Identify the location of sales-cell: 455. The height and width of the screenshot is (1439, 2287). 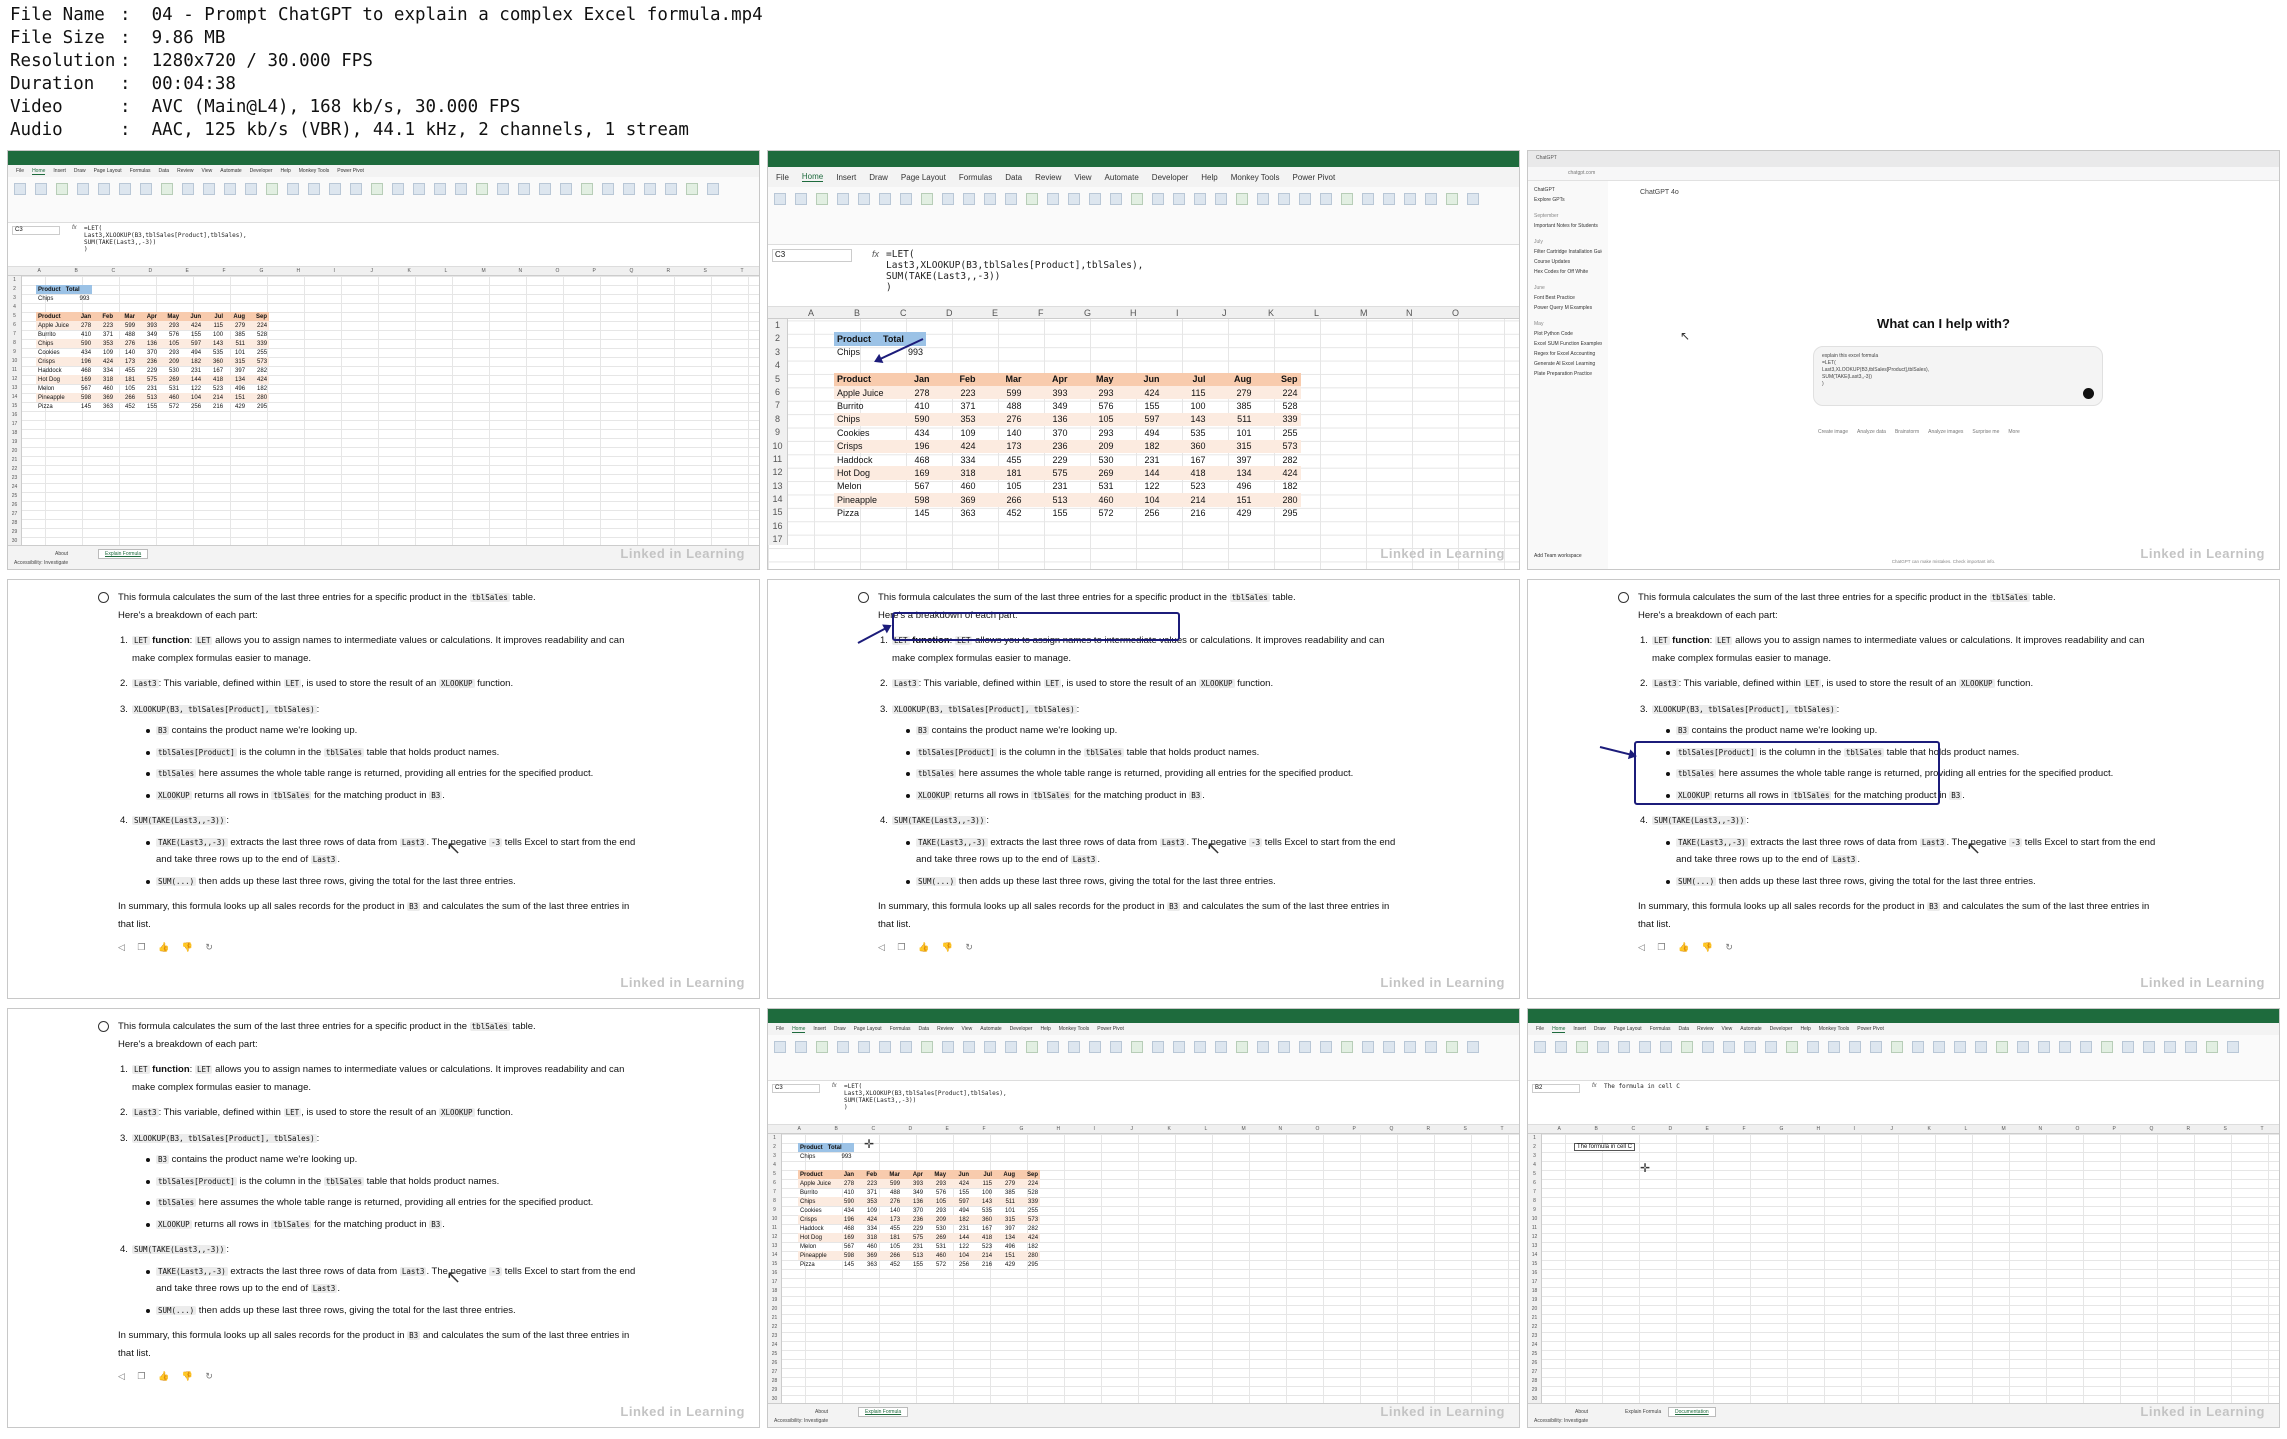
(1002, 459).